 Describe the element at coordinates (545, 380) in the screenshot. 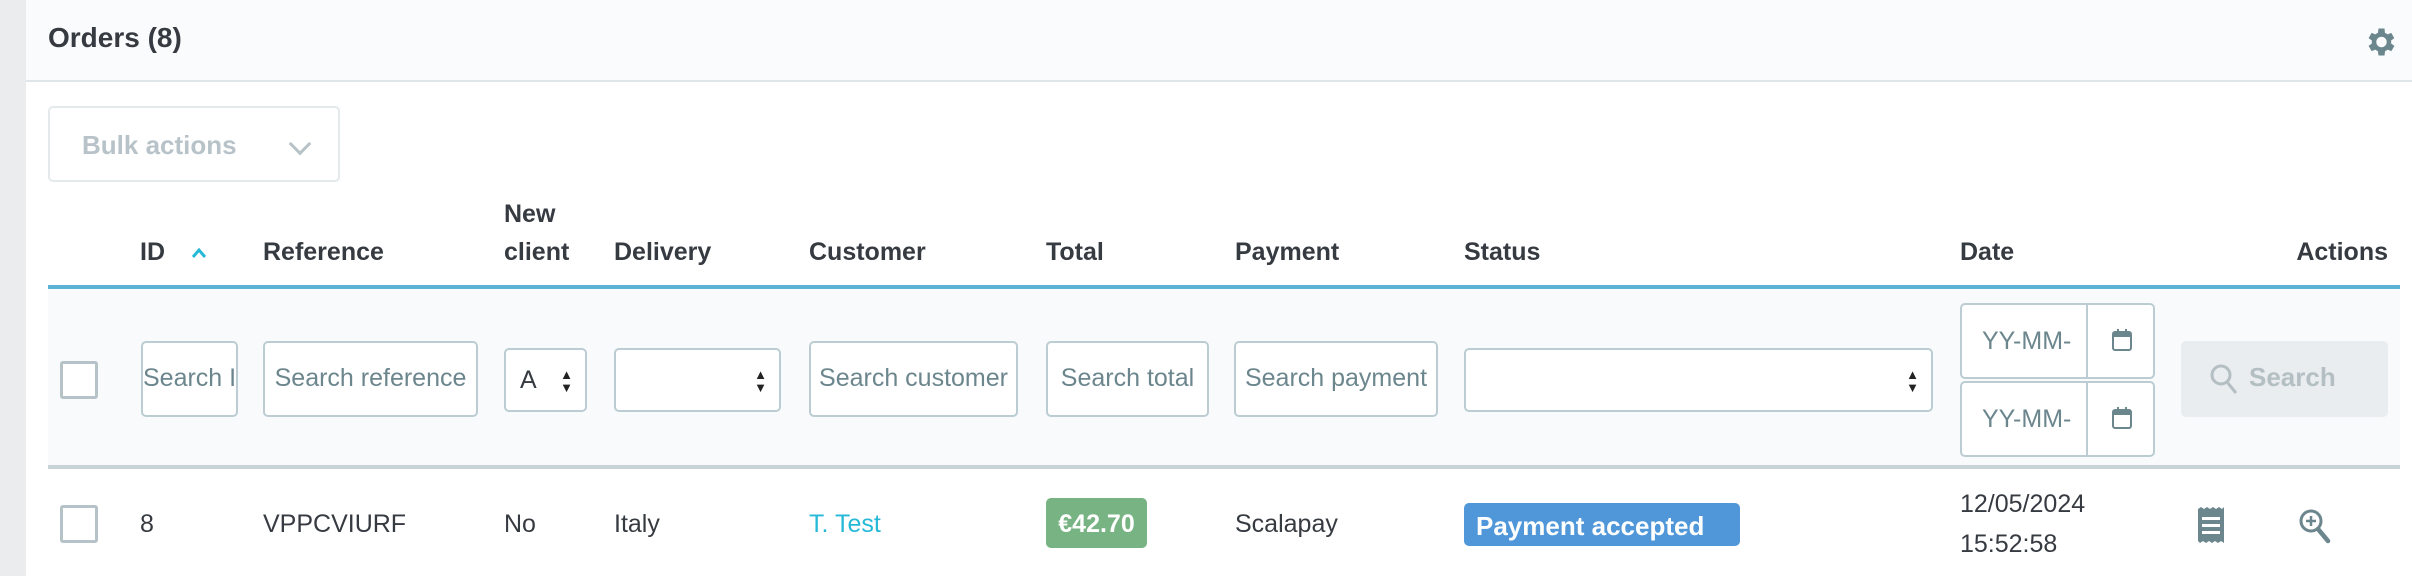

I see `new-client-filter-select: A ▲ ▼` at that location.